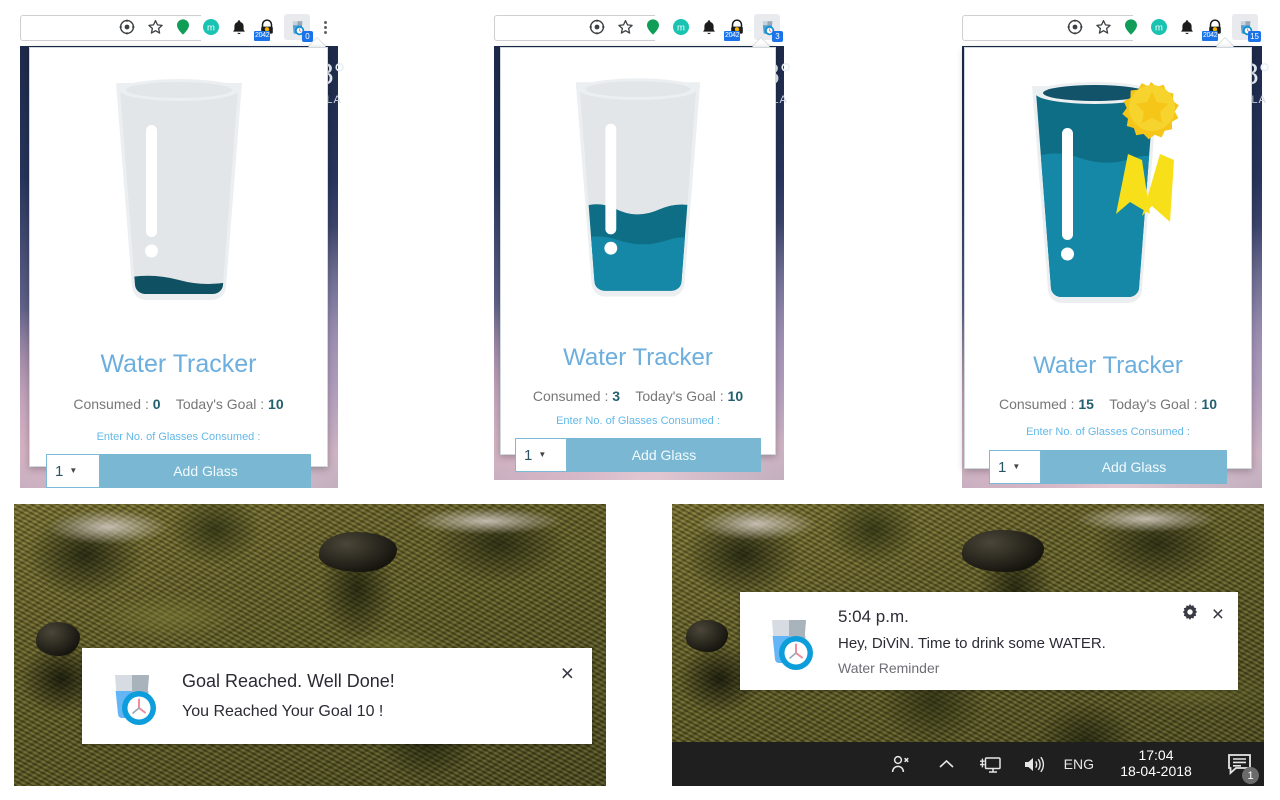 Image resolution: width=1280 pixels, height=800 pixels. I want to click on network-icon, so click(990, 764).